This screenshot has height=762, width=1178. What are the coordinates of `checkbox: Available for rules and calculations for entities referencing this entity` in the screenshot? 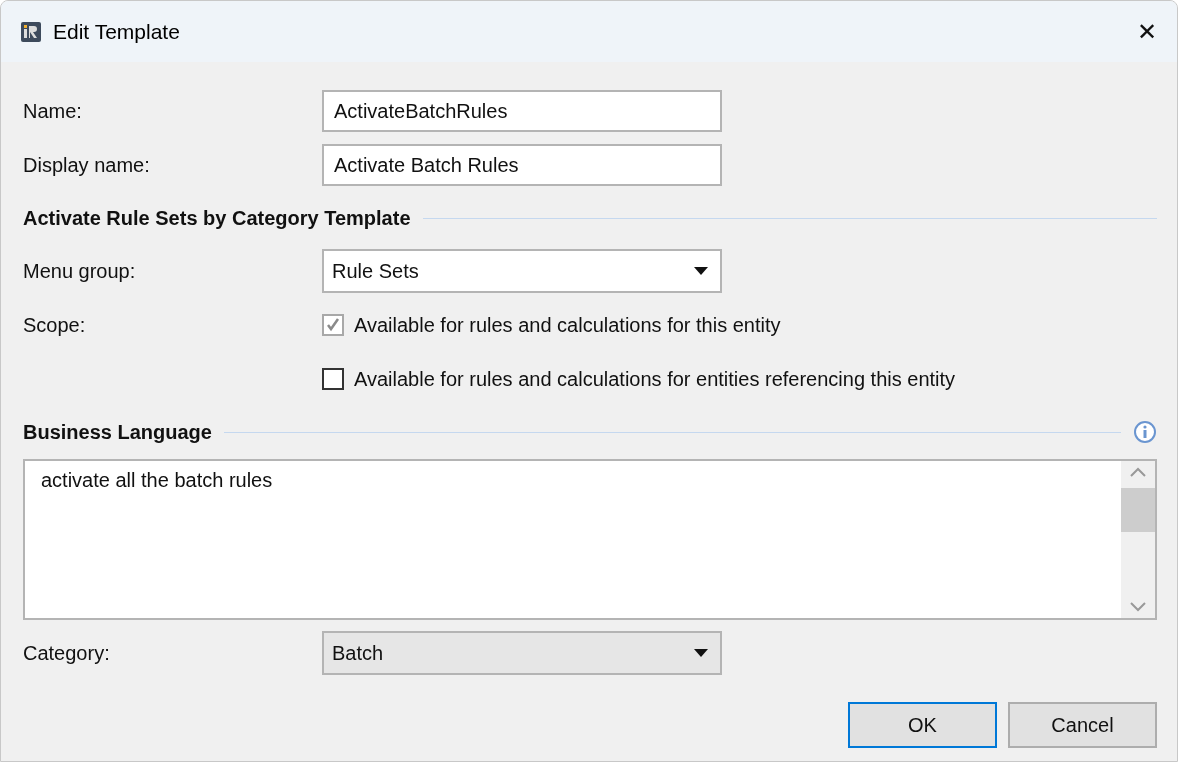 It's located at (739, 379).